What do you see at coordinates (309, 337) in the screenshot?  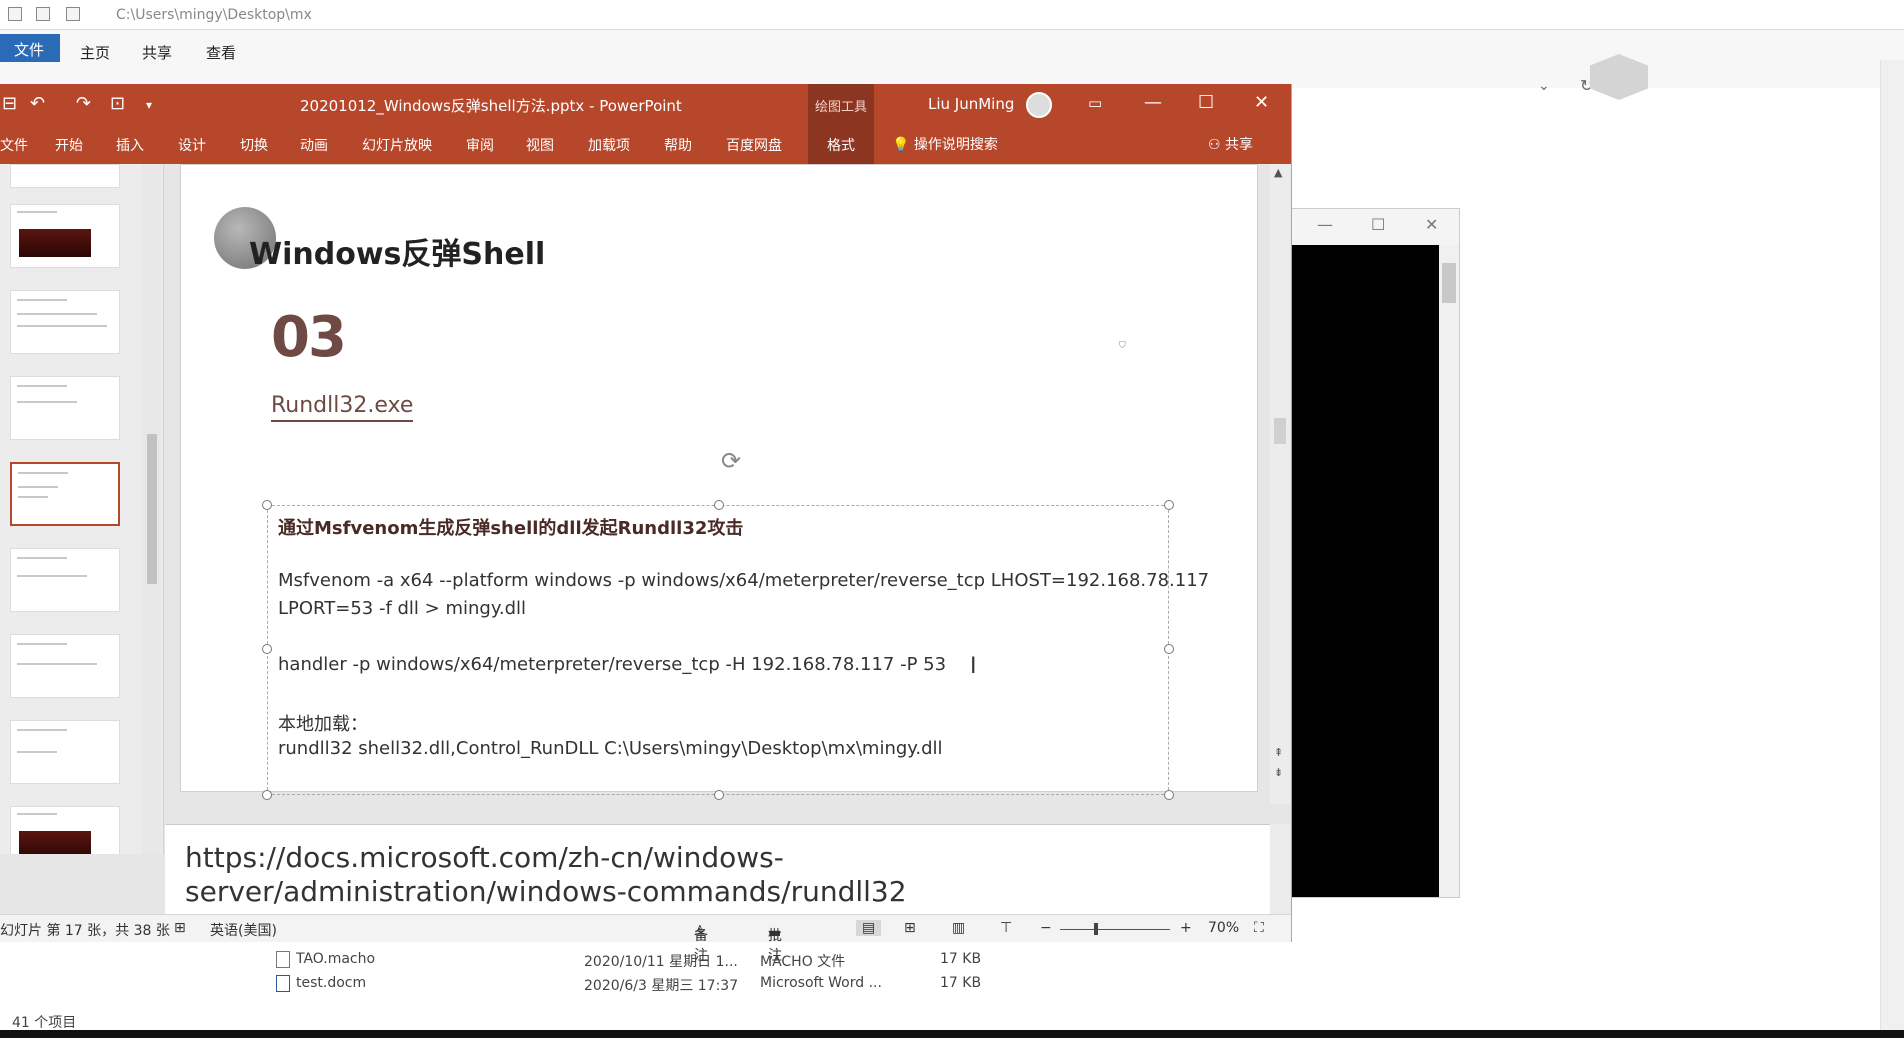 I see `section-number: 03` at bounding box center [309, 337].